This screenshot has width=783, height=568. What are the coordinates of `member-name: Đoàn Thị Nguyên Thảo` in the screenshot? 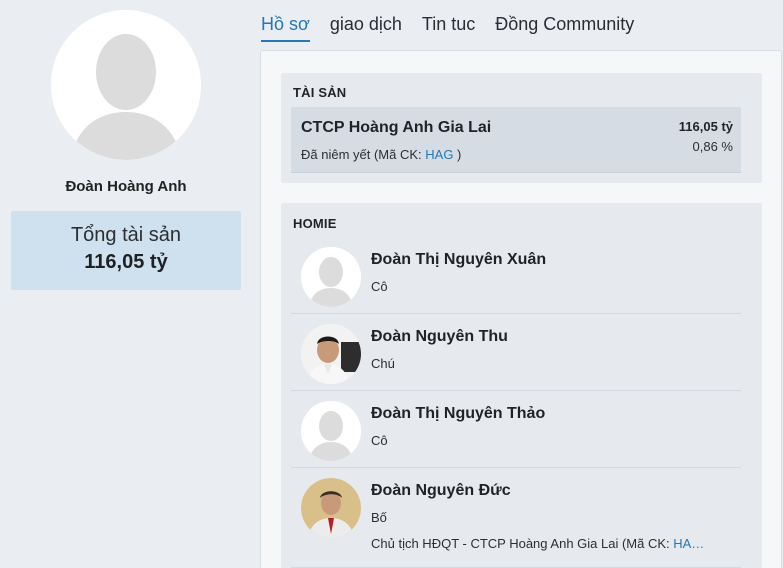 It's located at (458, 413).